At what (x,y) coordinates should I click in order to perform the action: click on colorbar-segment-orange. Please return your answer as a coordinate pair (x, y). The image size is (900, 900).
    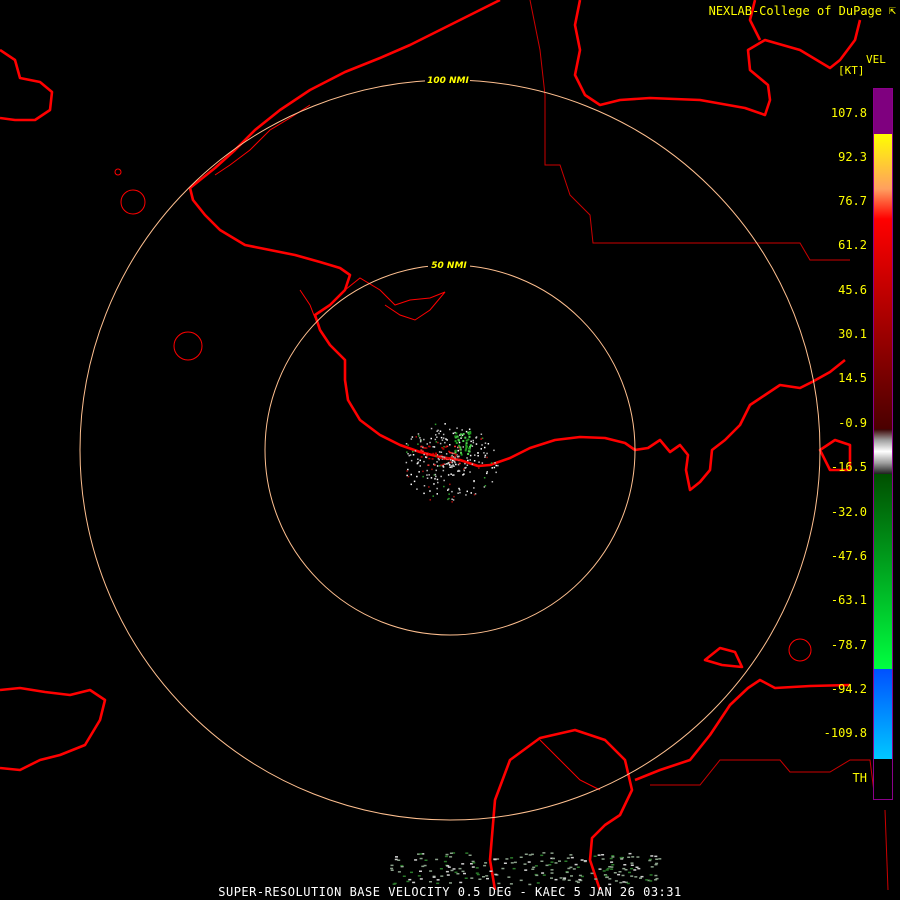
    Looking at the image, I should click on (883, 204).